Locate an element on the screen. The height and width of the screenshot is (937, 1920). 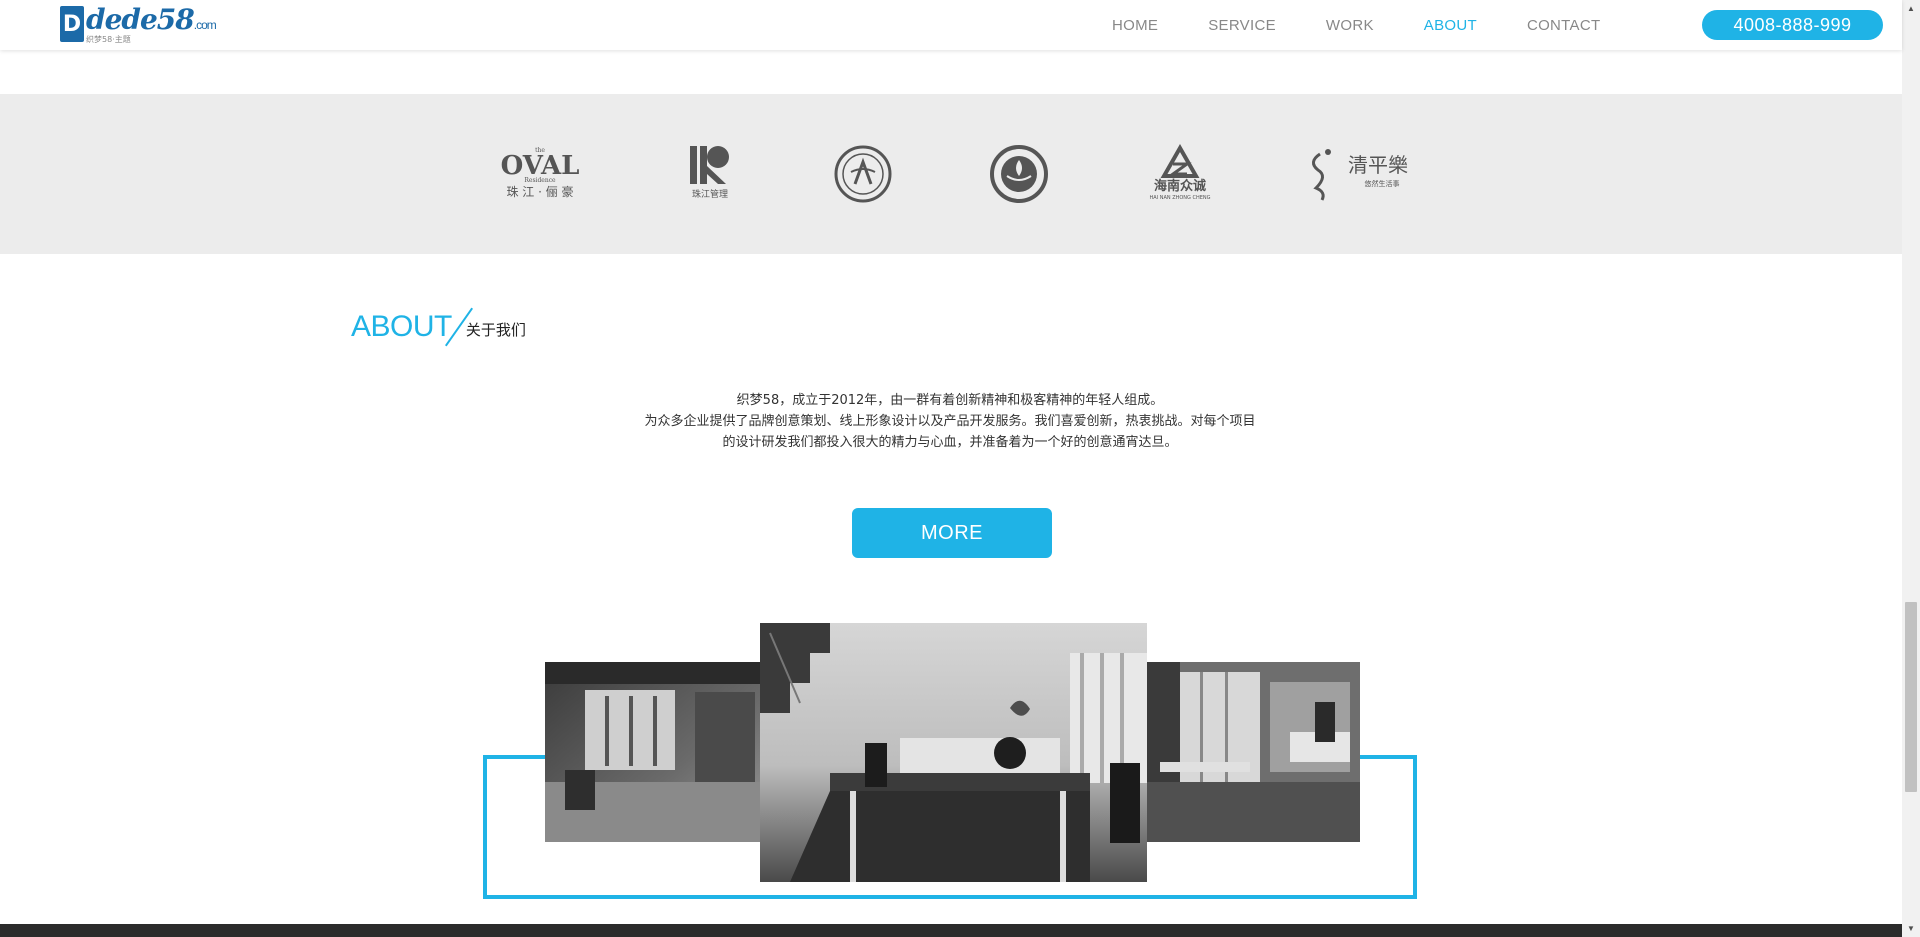
scroll-up-arrow-icon: ▲ is located at coordinates (1911, 8).